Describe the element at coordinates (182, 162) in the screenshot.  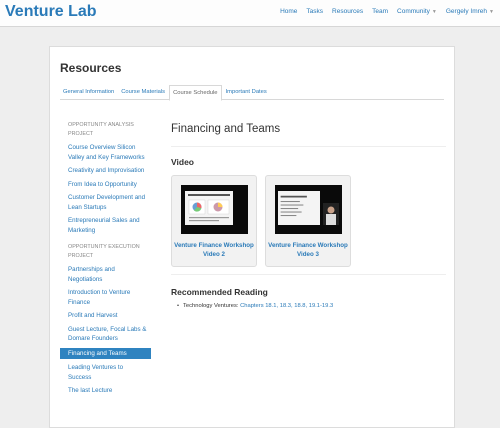
I see `video-heading: Video` at that location.